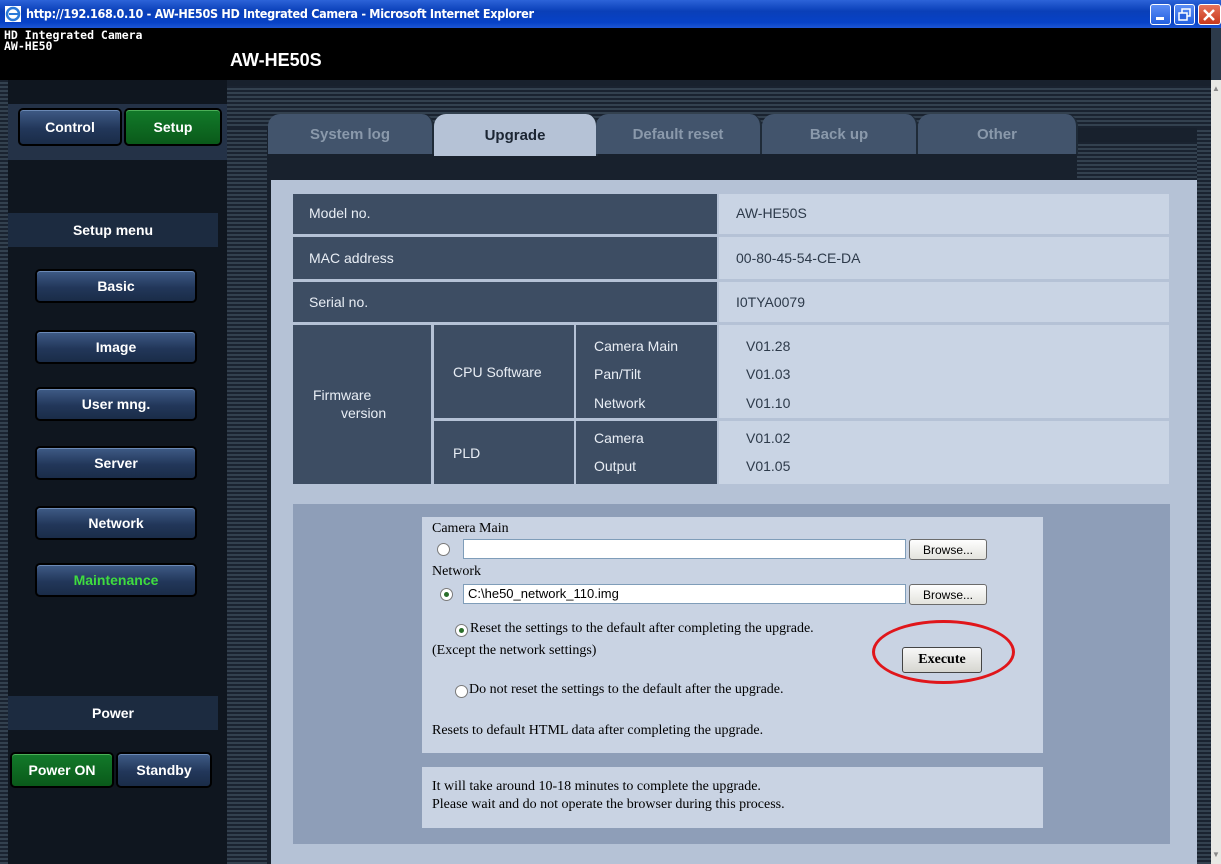 This screenshot has width=1221, height=864. I want to click on setup-menu-heading: Setup menu, so click(113, 230).